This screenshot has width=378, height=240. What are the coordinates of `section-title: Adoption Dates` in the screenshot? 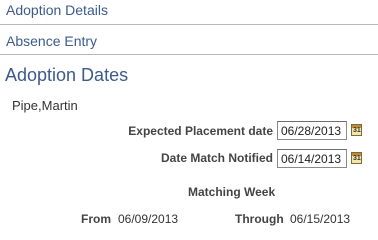 It's located at (67, 75).